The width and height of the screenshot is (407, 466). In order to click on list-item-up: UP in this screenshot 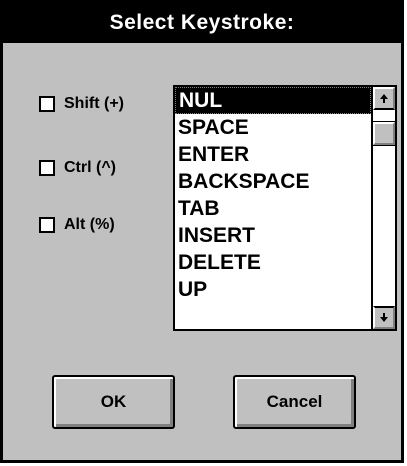, I will do `click(273, 289)`.